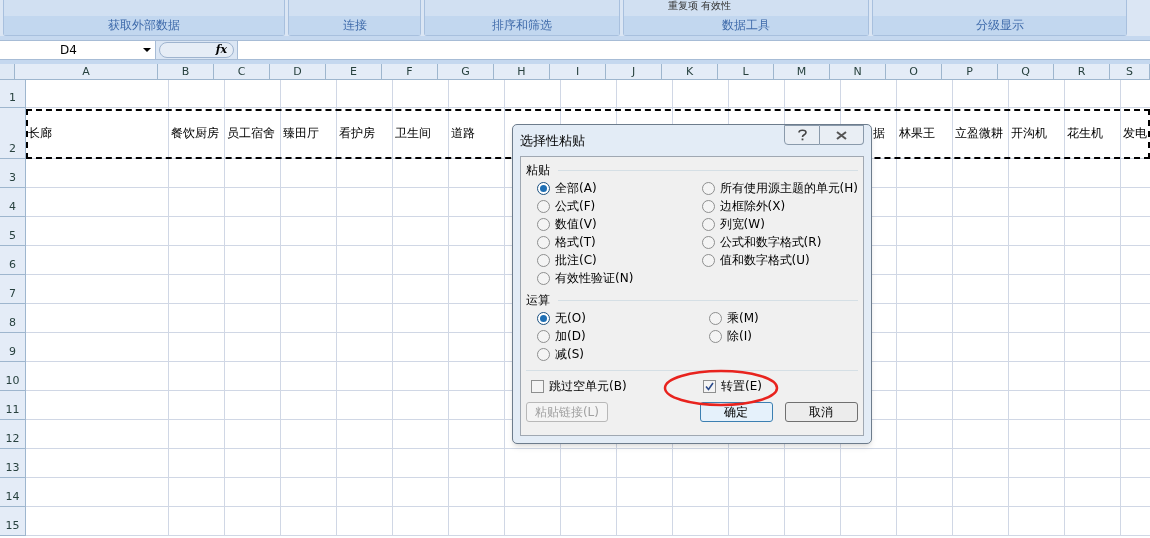 This screenshot has height=538, width=1150. Describe the element at coordinates (86, 71) in the screenshot. I see `column-header: A` at that location.